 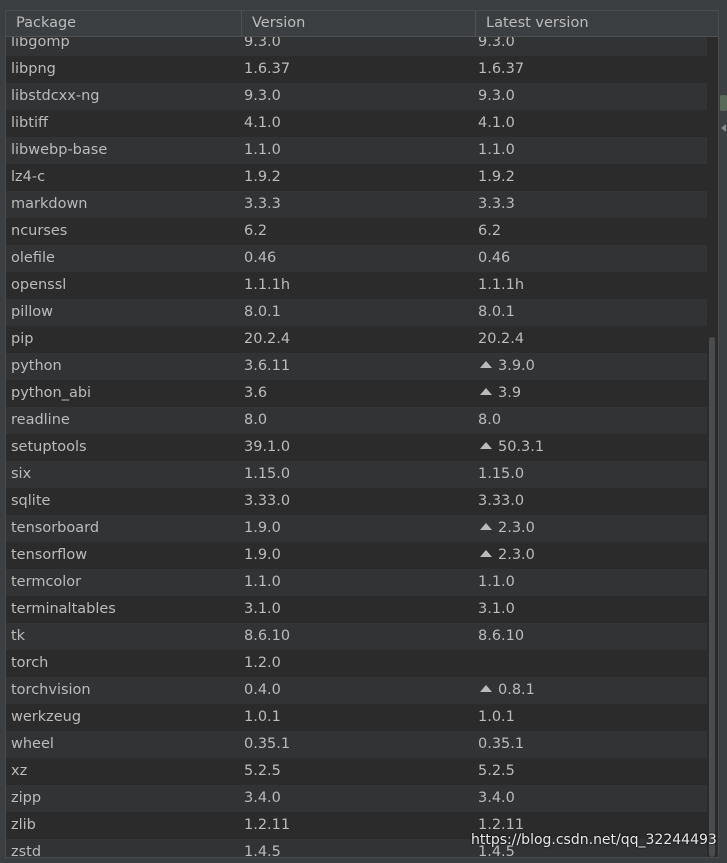 I want to click on table-row: olefile 0.46 0.46, so click(x=357, y=258).